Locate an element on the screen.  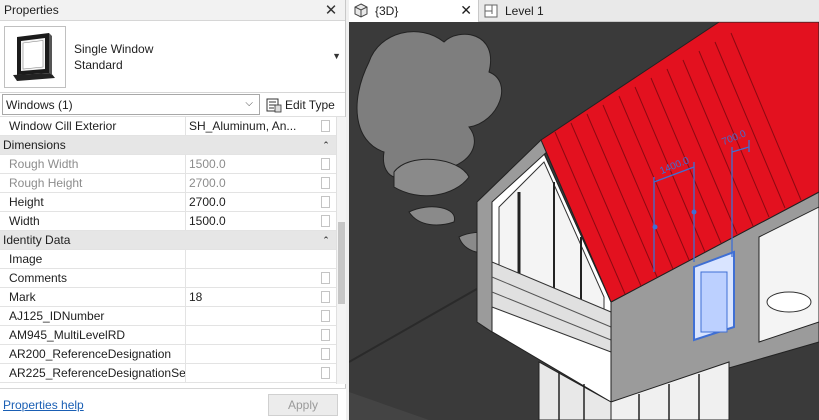
property-row: AM945_MultiLevelRD is located at coordinates (168, 335).